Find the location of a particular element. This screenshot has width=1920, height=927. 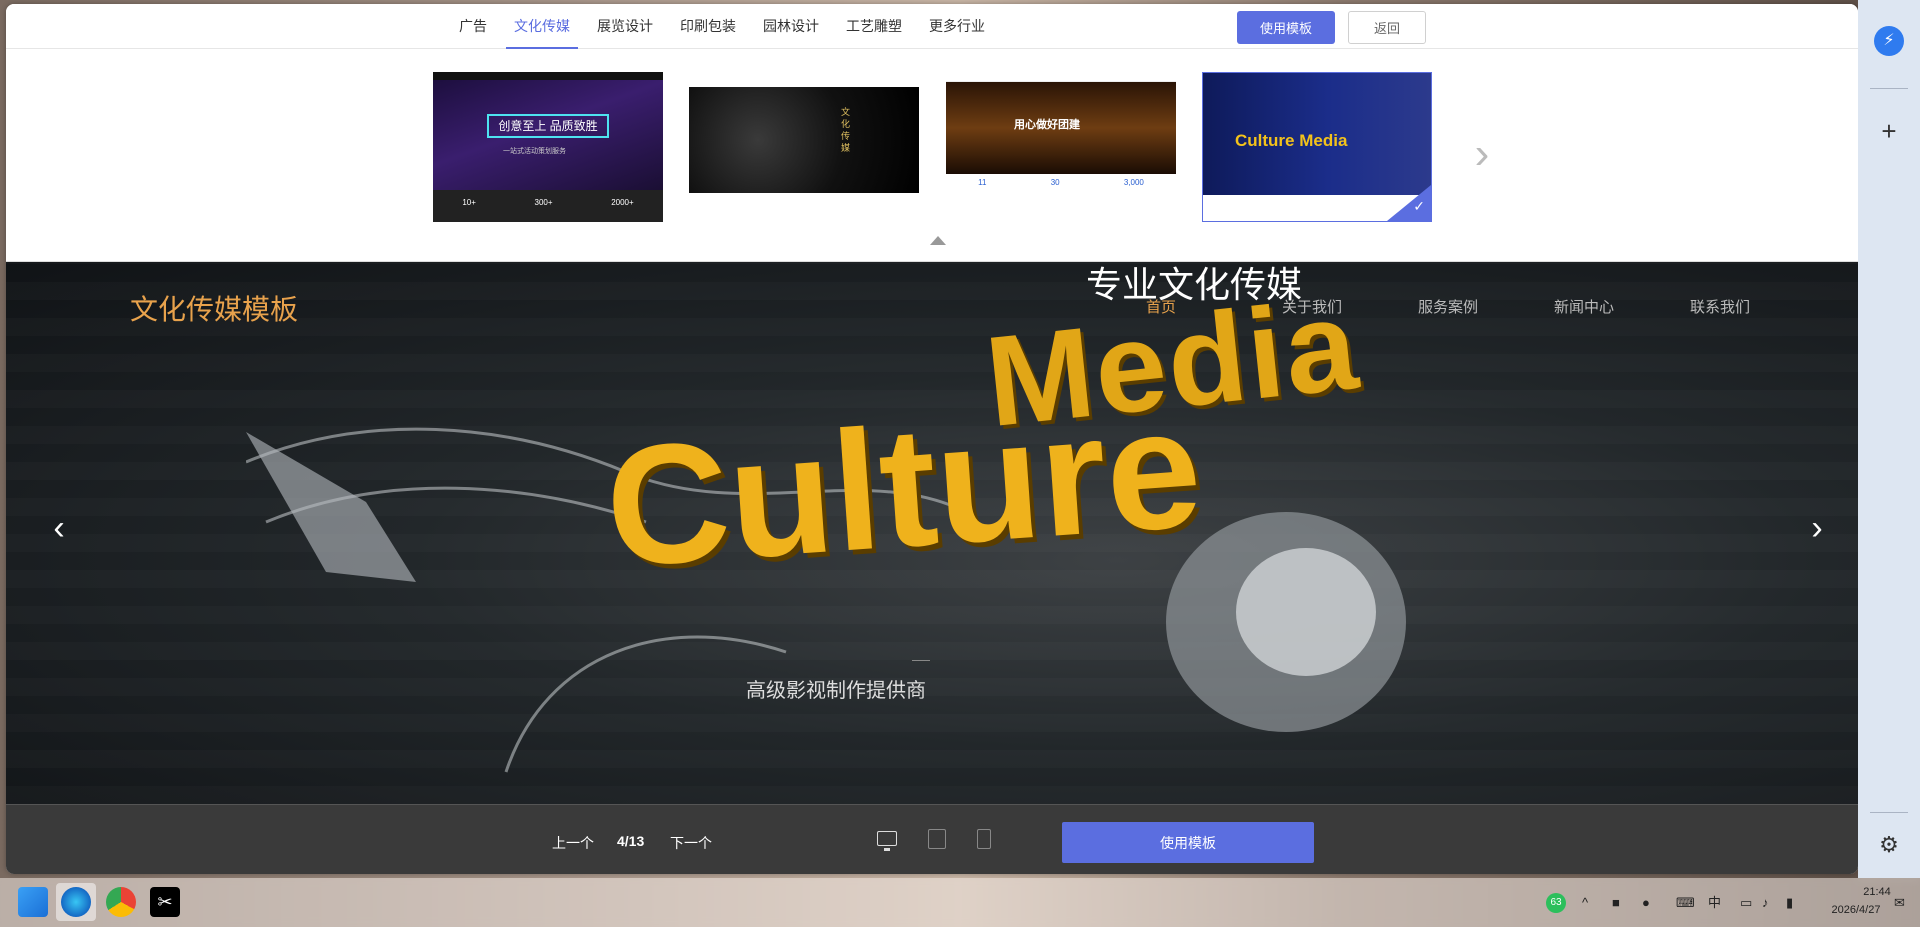

thumbnail-caption: 文化传媒 is located at coordinates (846, 130).